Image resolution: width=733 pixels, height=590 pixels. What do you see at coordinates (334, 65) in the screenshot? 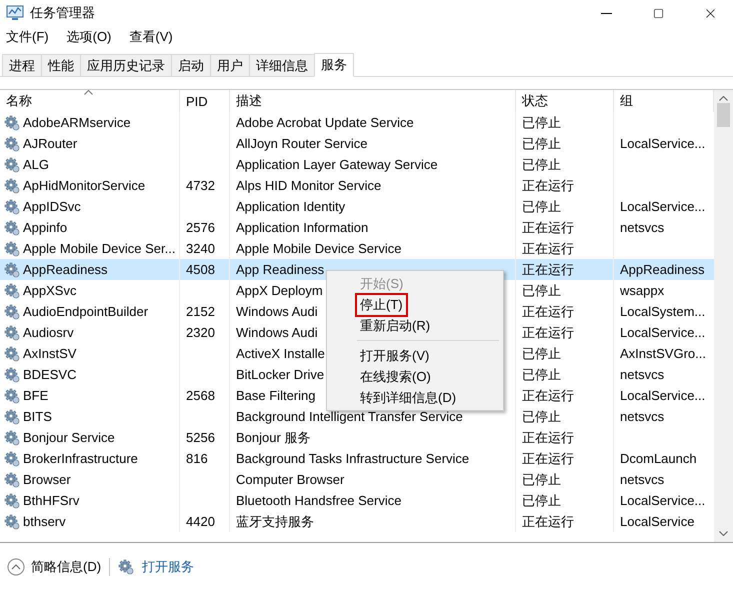
I see `tab: 服务` at bounding box center [334, 65].